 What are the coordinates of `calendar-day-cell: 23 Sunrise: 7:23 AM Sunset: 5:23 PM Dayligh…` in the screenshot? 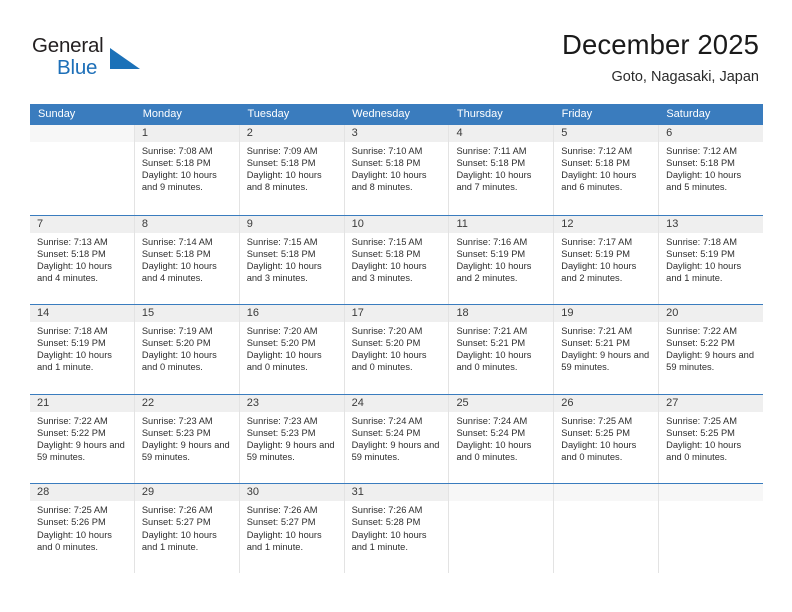 It's located at (291, 439).